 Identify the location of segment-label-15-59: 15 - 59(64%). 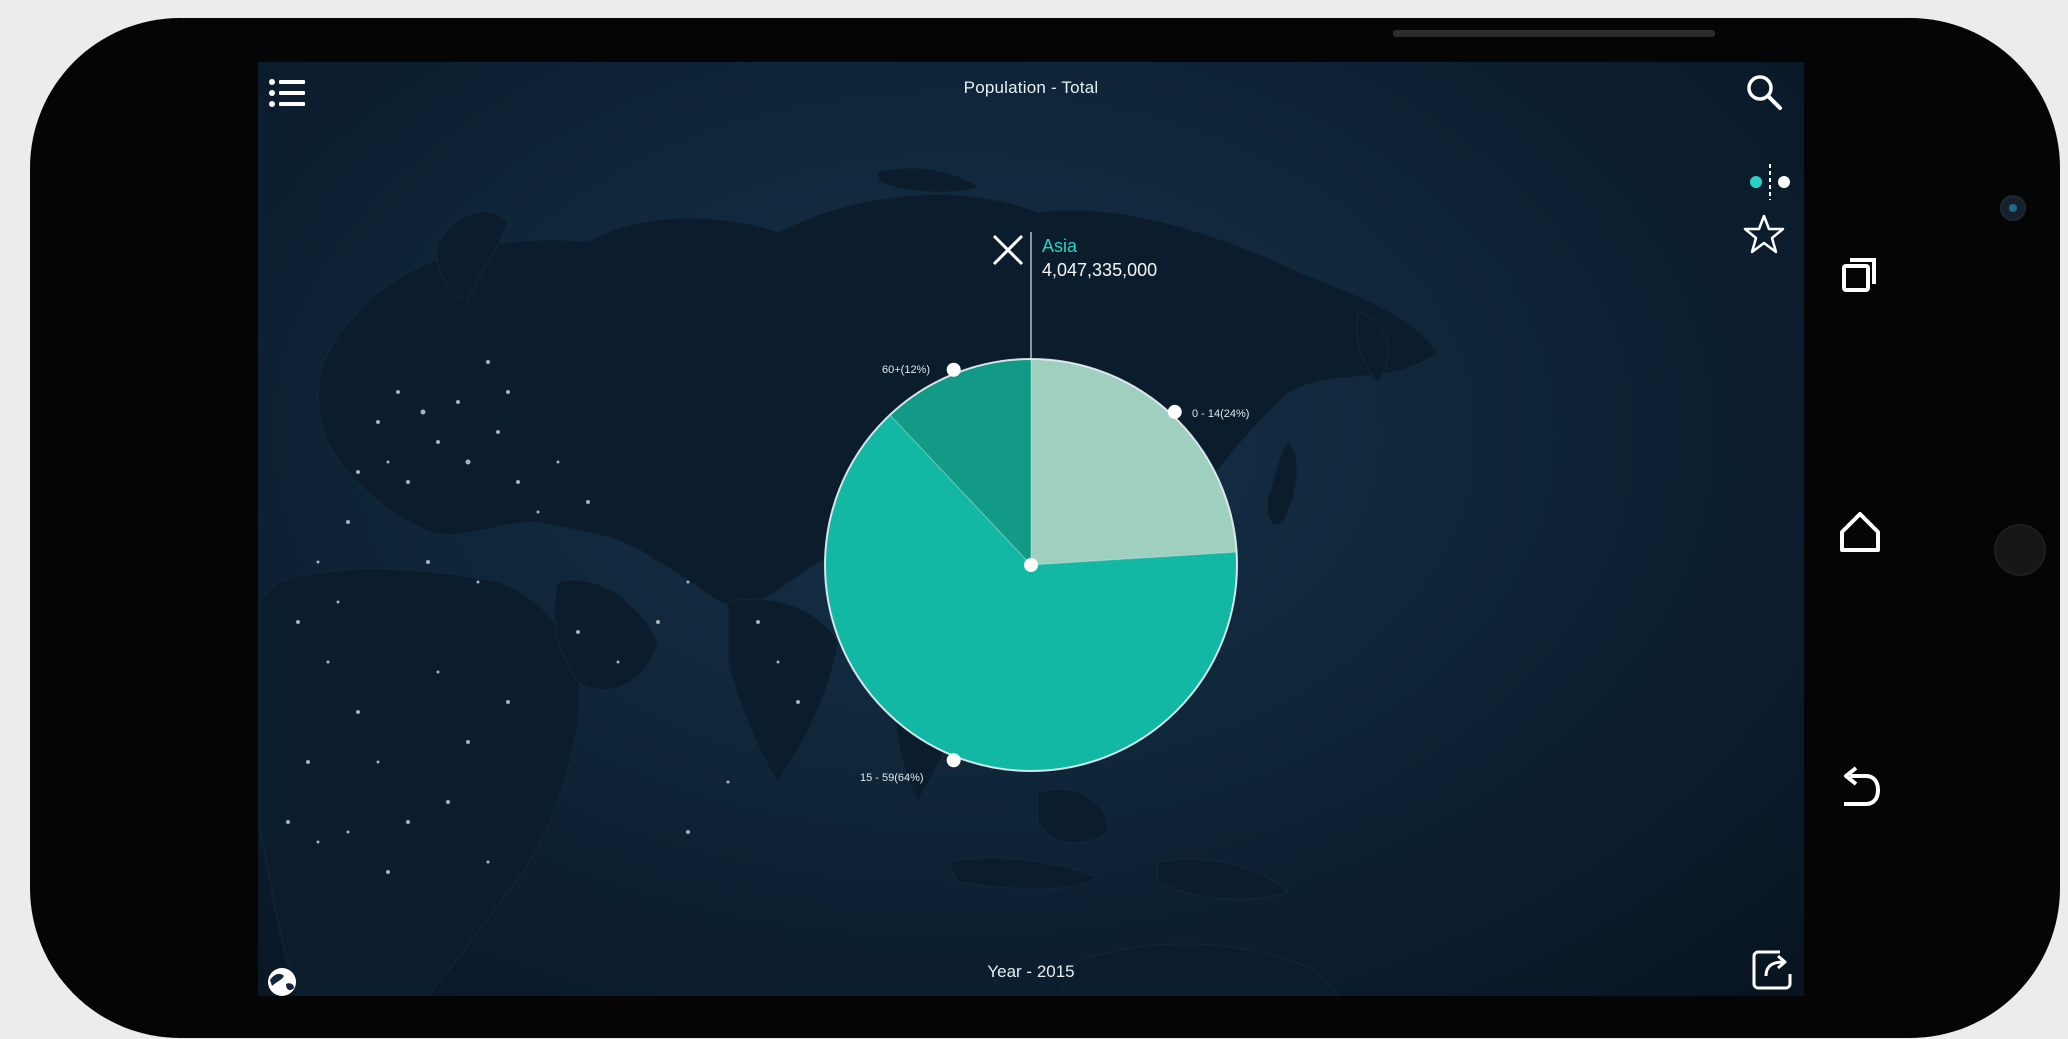
(892, 778).